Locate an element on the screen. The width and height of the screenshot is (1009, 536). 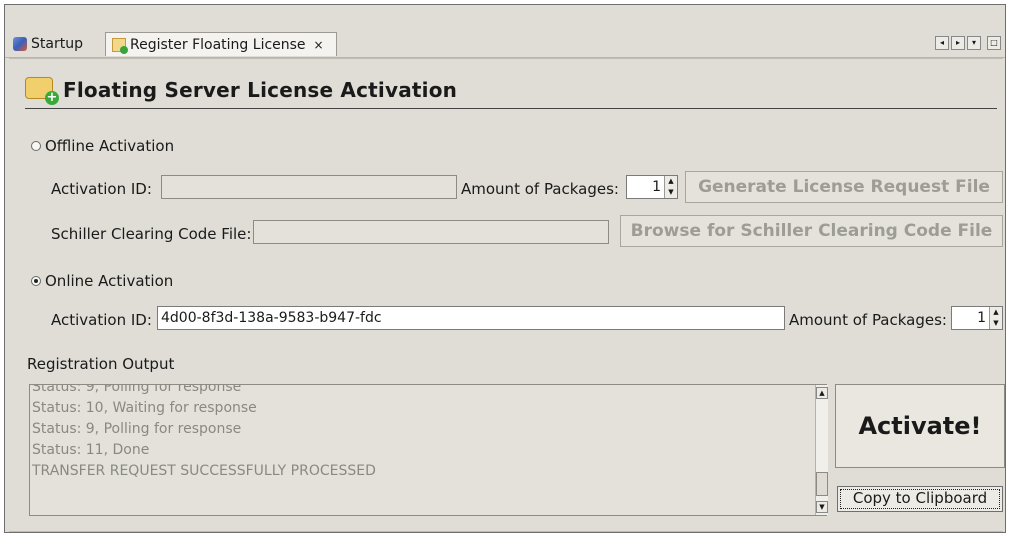
view-controls: ◂ ▸ ▾ □ is located at coordinates (968, 43).